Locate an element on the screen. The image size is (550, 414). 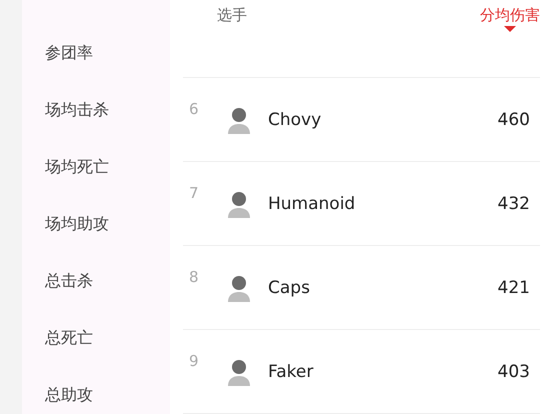
damage-value: 421 is located at coordinates (514, 288).